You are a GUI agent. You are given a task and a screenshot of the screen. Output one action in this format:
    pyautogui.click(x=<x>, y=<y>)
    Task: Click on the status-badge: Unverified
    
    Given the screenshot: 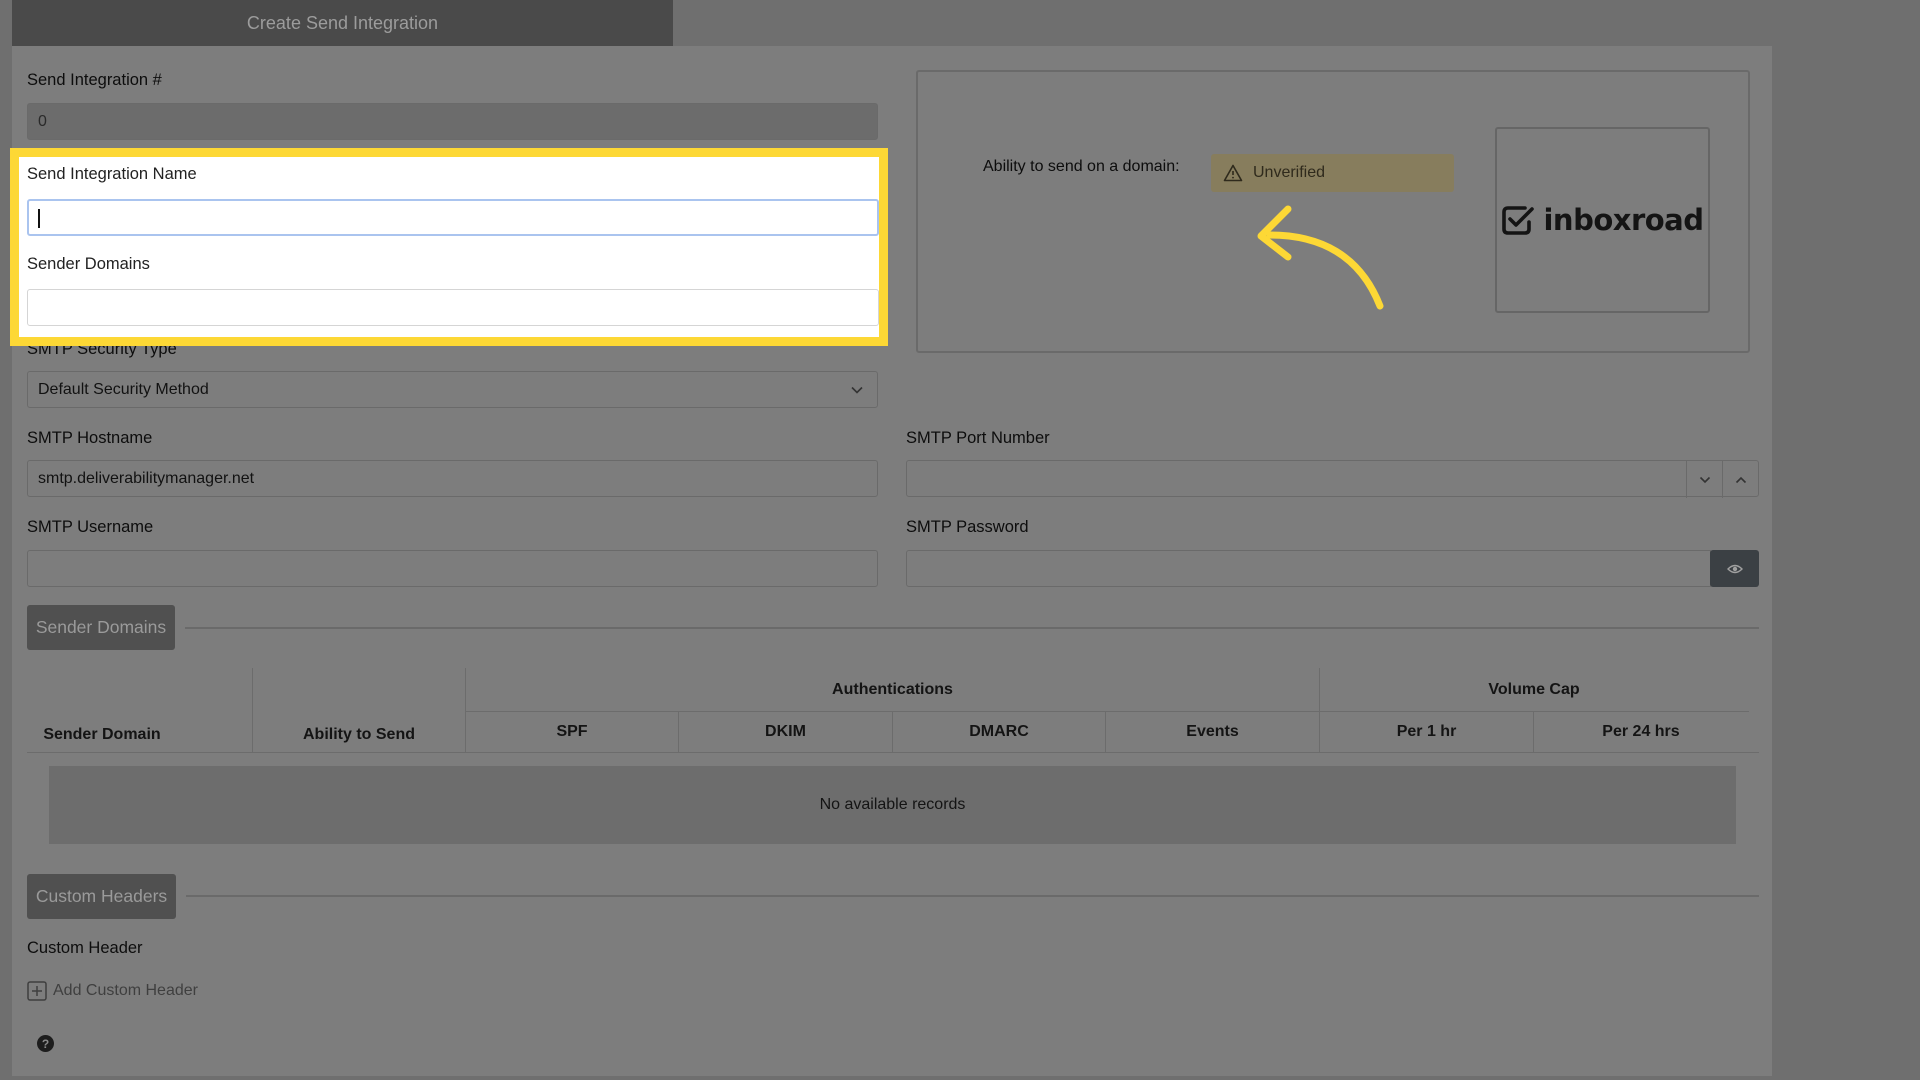 What is the action you would take?
    pyautogui.click(x=1332, y=173)
    